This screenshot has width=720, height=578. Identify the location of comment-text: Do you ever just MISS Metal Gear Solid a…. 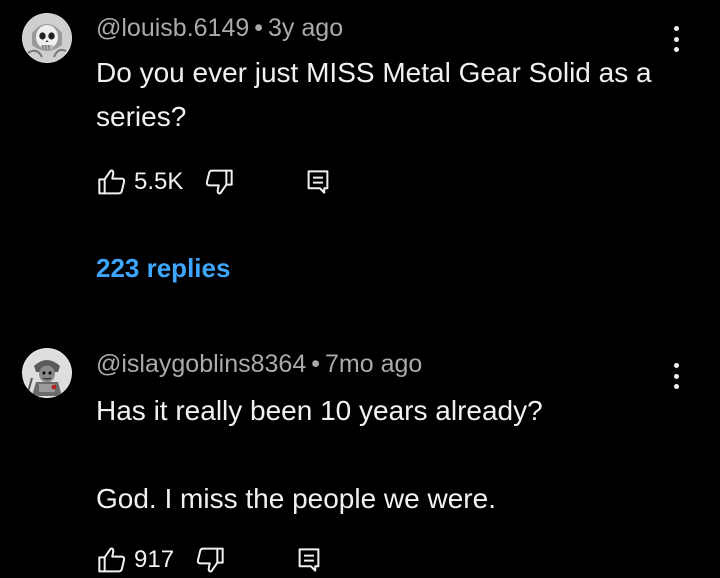
(396, 95).